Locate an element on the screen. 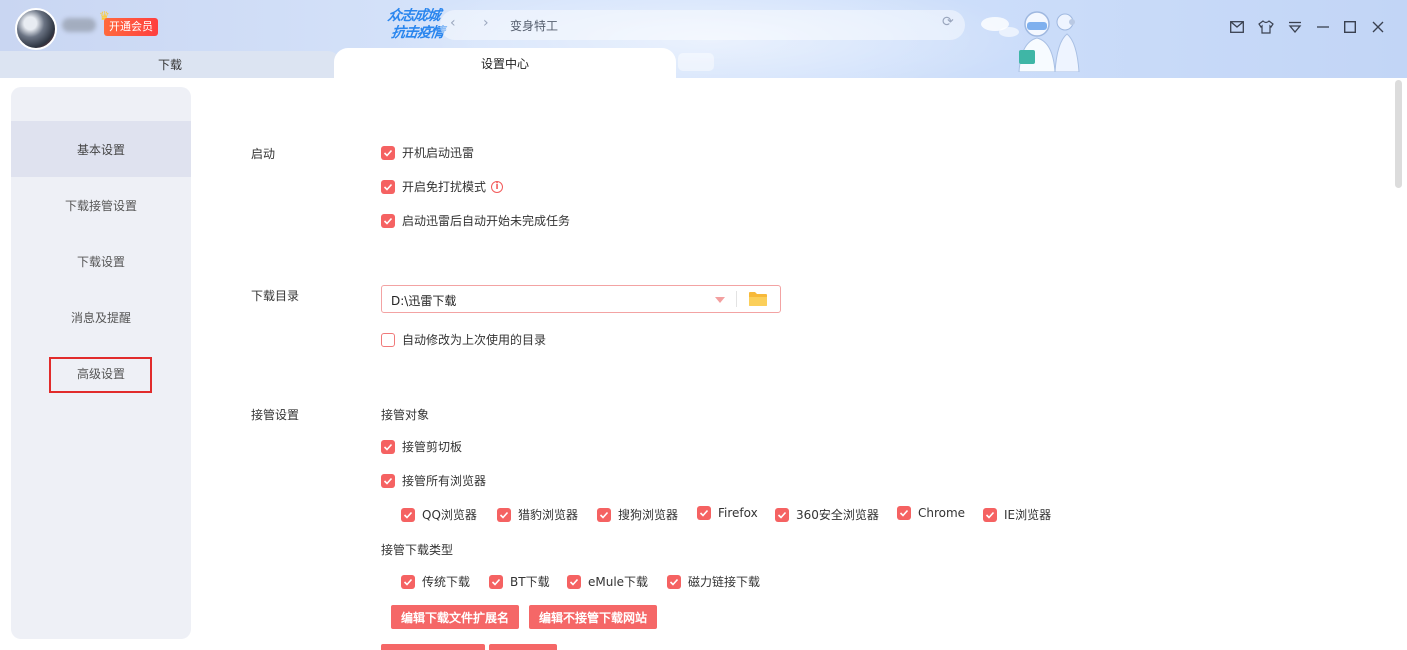 This screenshot has width=1407, height=650. doctors-illustration-icon is located at coordinates (1040, 37).